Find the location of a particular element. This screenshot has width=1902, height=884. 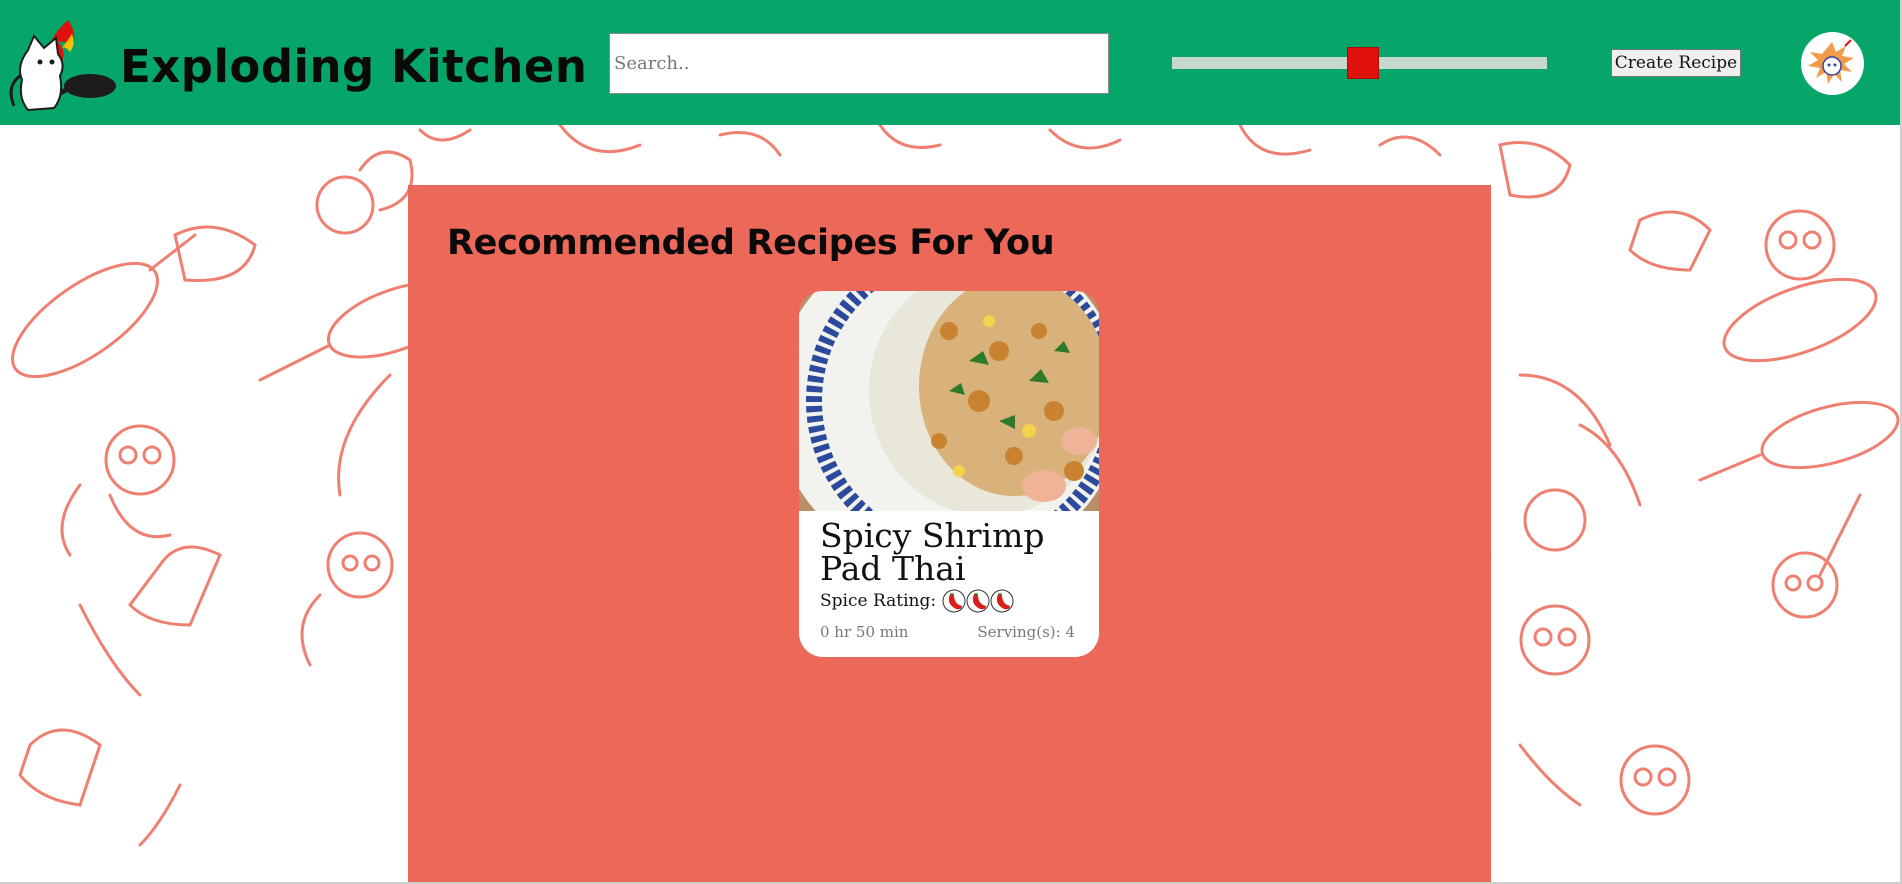

cat-with-flaming-pan-icon is located at coordinates (62, 66).